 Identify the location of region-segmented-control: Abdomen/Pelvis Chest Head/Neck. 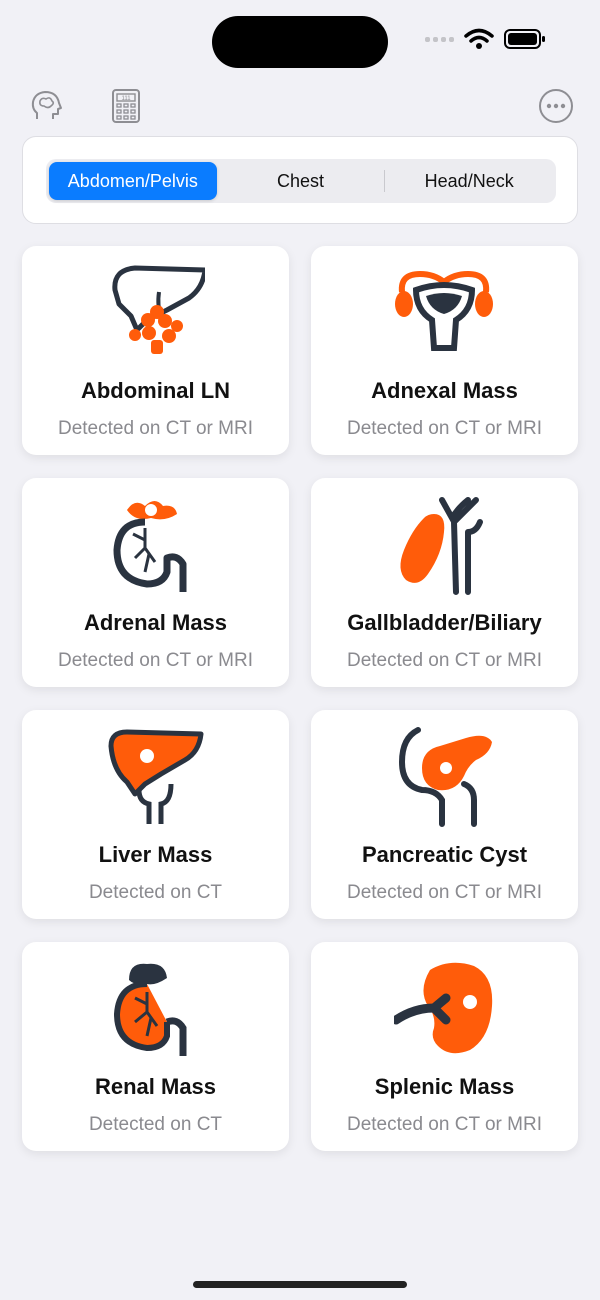
(301, 181).